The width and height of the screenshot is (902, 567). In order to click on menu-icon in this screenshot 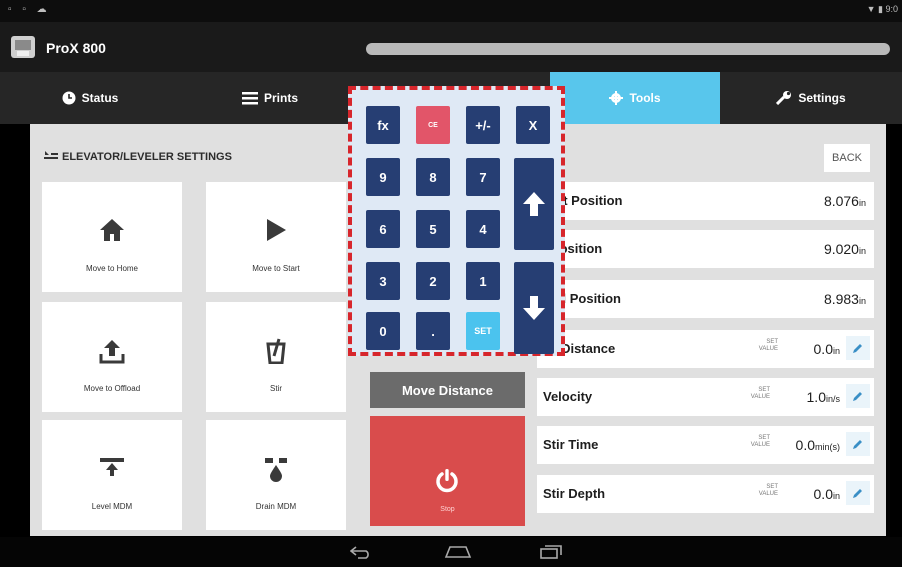, I will do `click(249, 98)`.